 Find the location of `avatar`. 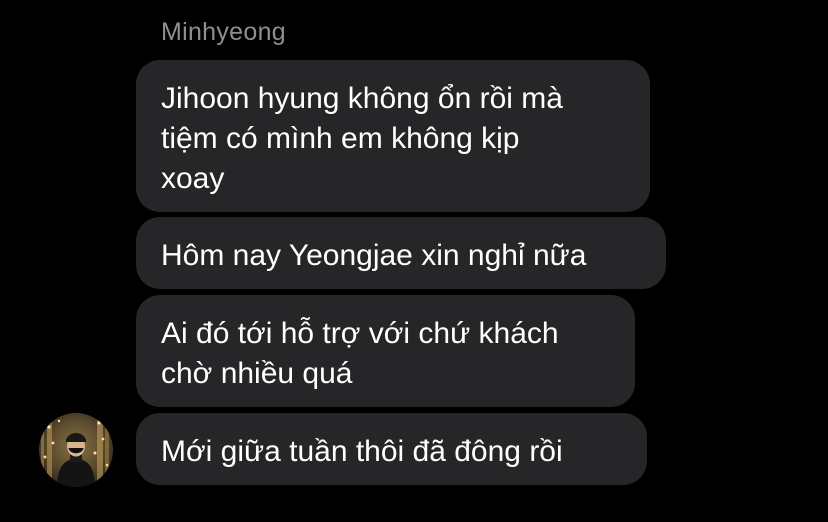

avatar is located at coordinates (76, 450).